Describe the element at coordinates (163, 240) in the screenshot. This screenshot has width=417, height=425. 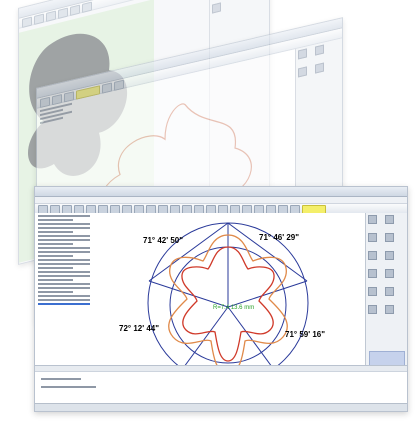
I see `angle-label-top-left: 71° 42' 50"` at that location.